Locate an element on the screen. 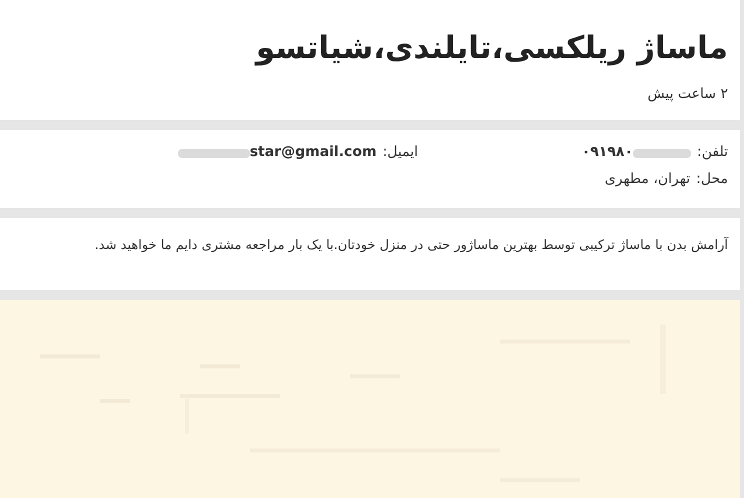  description-text: آرامش بدن با ماساژ ترکیبی توسط بهترین ماساژور حتی در منزل خودتان.با یک بار مراجعه مشتری دایم ما خواهید شد. is located at coordinates (411, 245).